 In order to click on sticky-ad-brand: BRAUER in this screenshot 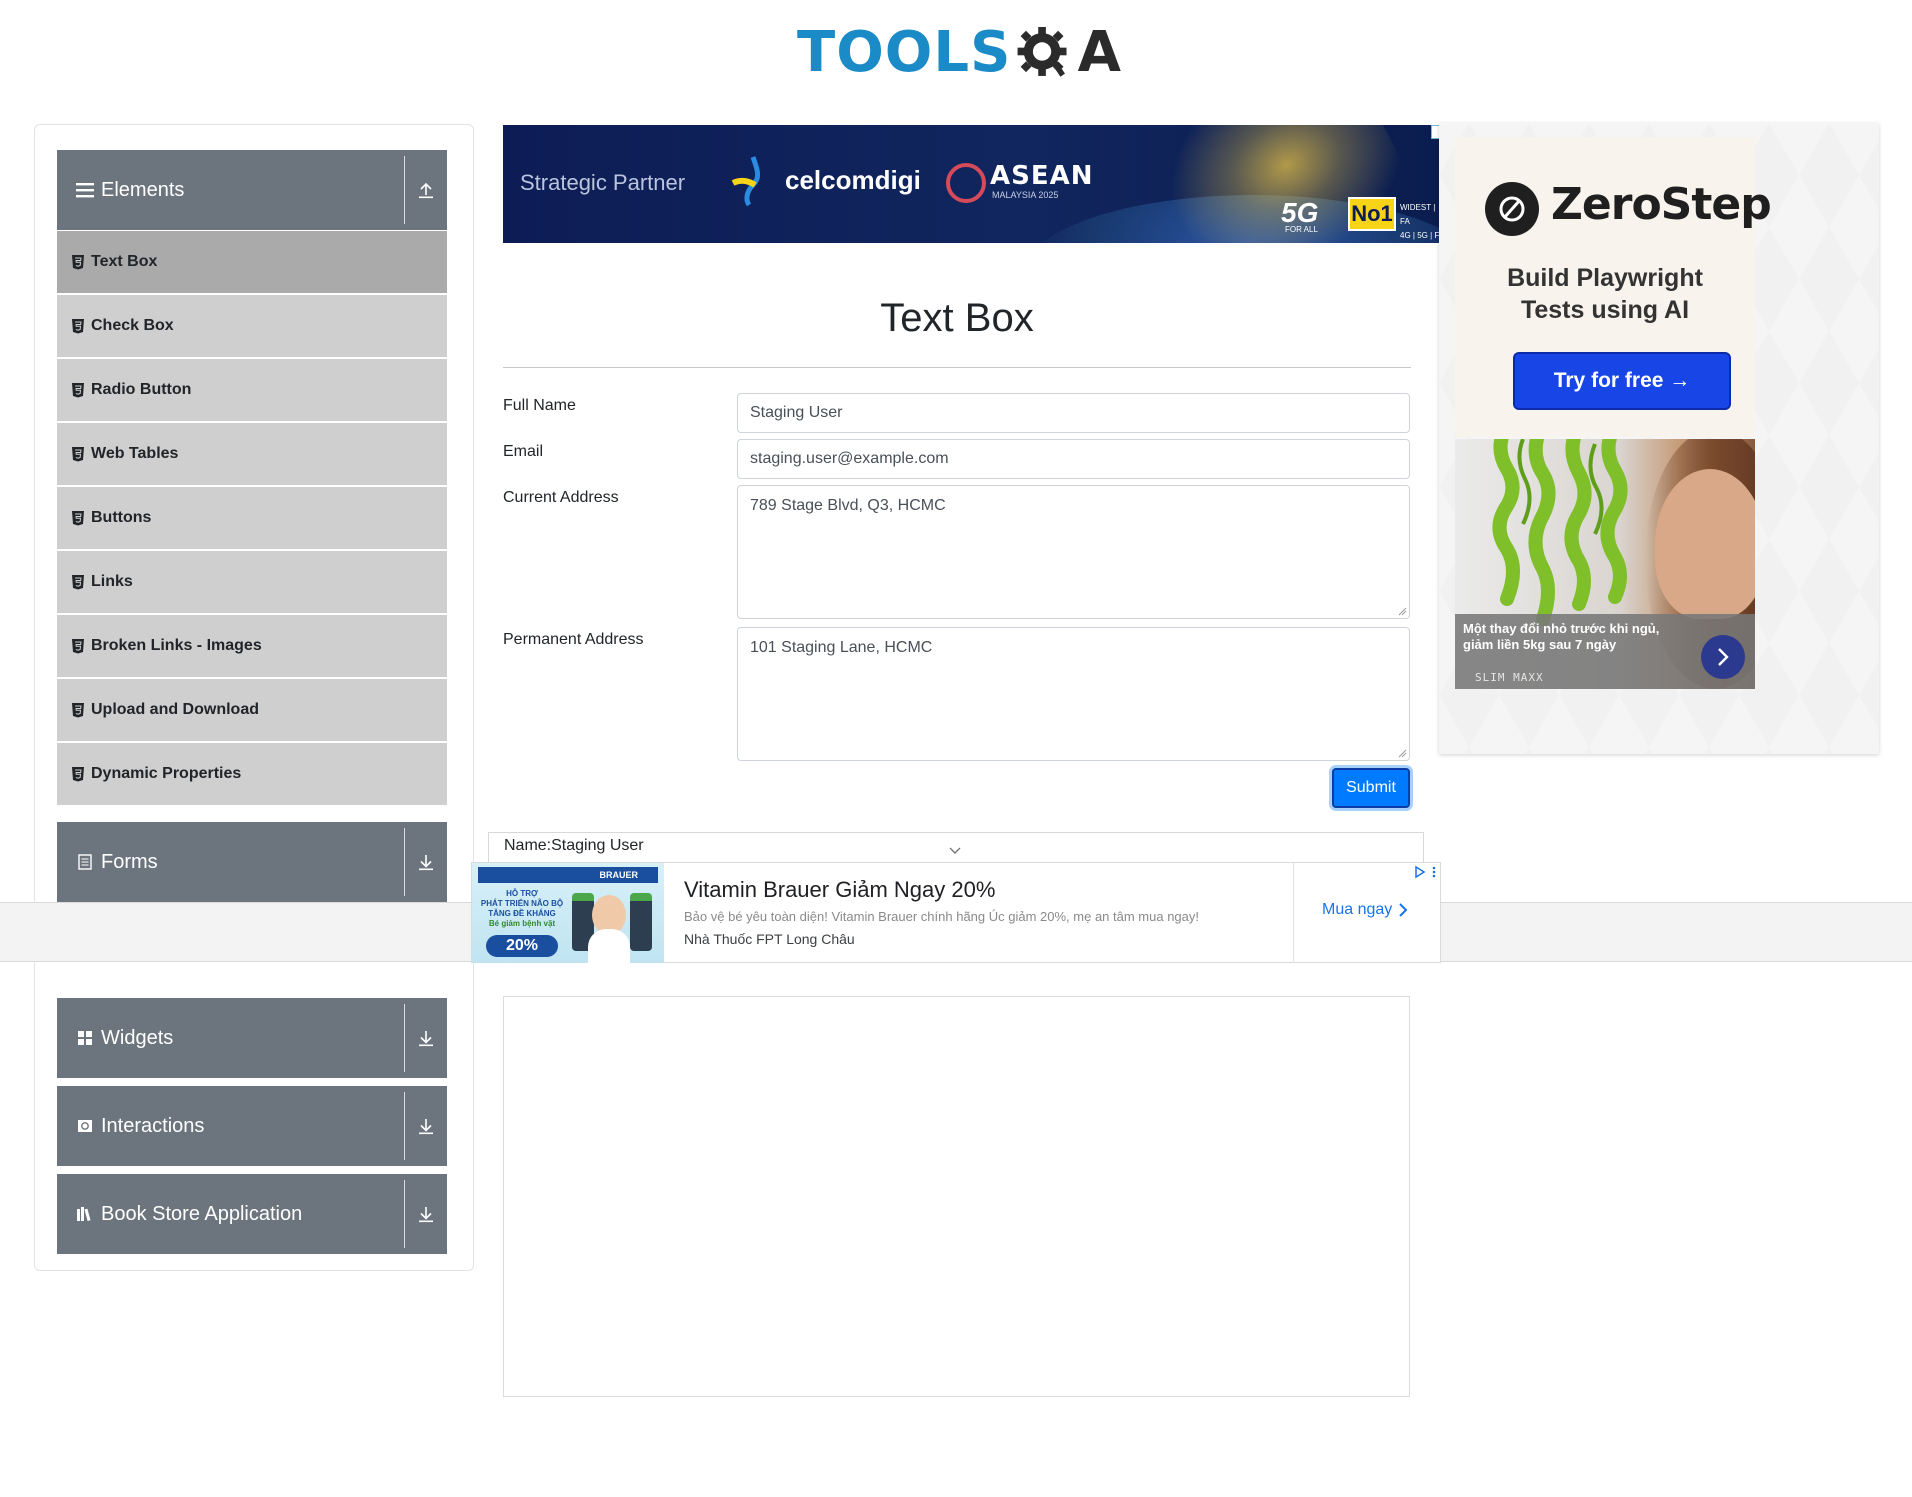, I will do `click(568, 875)`.